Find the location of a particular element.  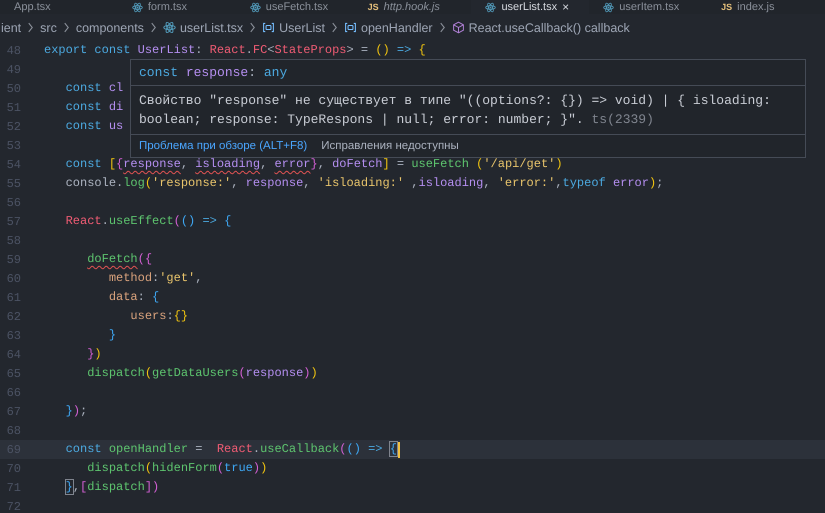

editor-tab: JS http.hook.js is located at coordinates (413, 7).